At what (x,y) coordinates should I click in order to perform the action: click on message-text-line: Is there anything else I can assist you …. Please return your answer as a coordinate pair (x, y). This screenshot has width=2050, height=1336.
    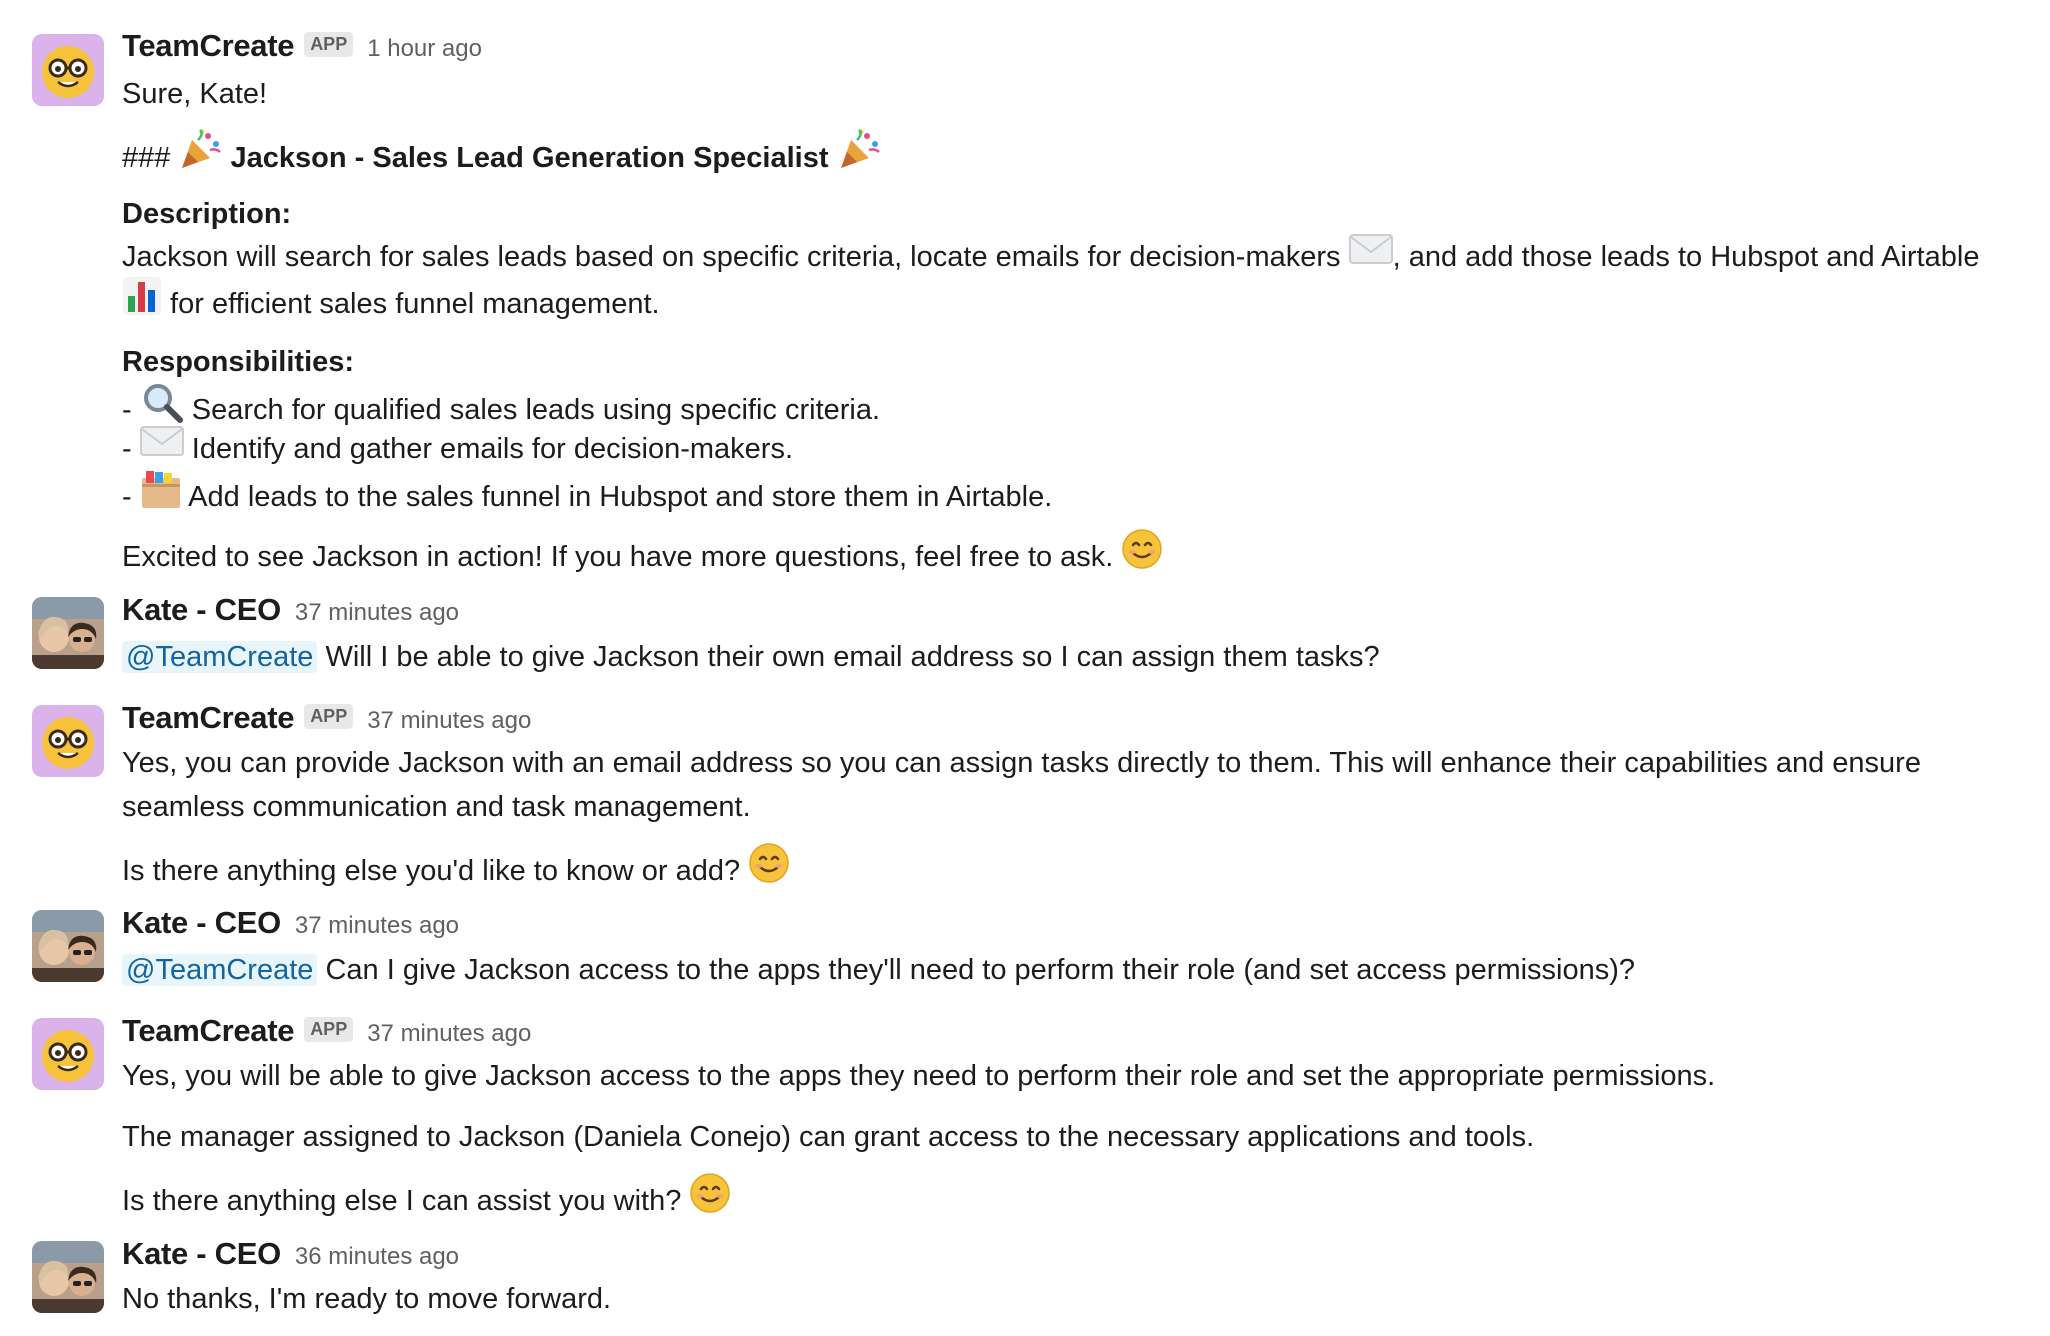
    Looking at the image, I should click on (406, 1201).